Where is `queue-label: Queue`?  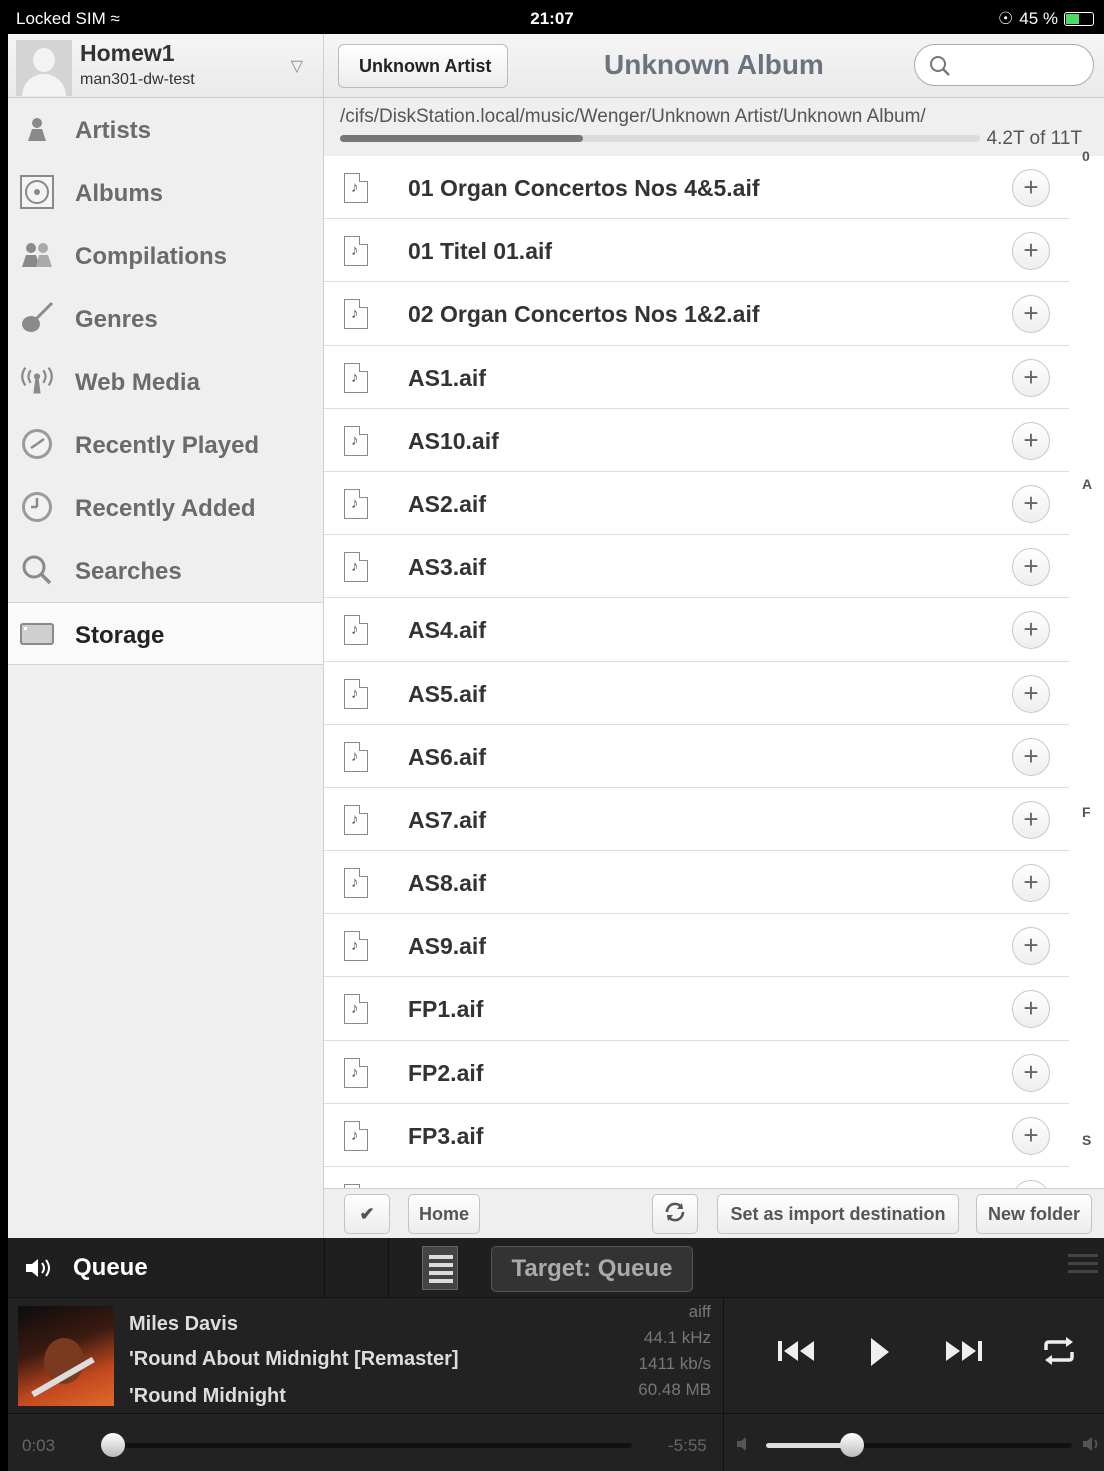 queue-label: Queue is located at coordinates (110, 1268).